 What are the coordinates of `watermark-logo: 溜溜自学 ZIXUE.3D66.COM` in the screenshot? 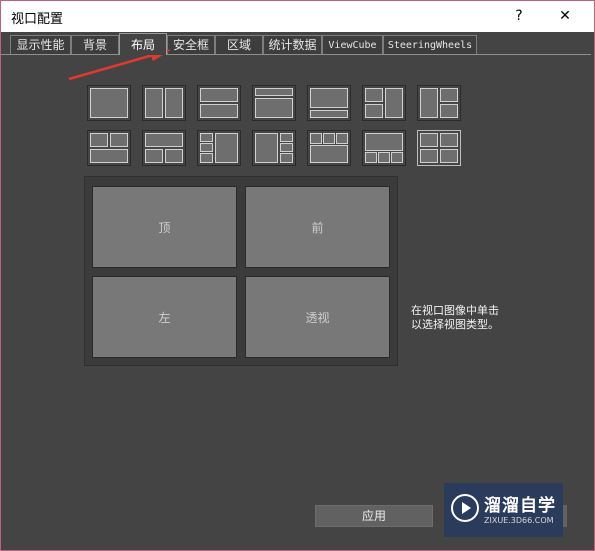 It's located at (503, 510).